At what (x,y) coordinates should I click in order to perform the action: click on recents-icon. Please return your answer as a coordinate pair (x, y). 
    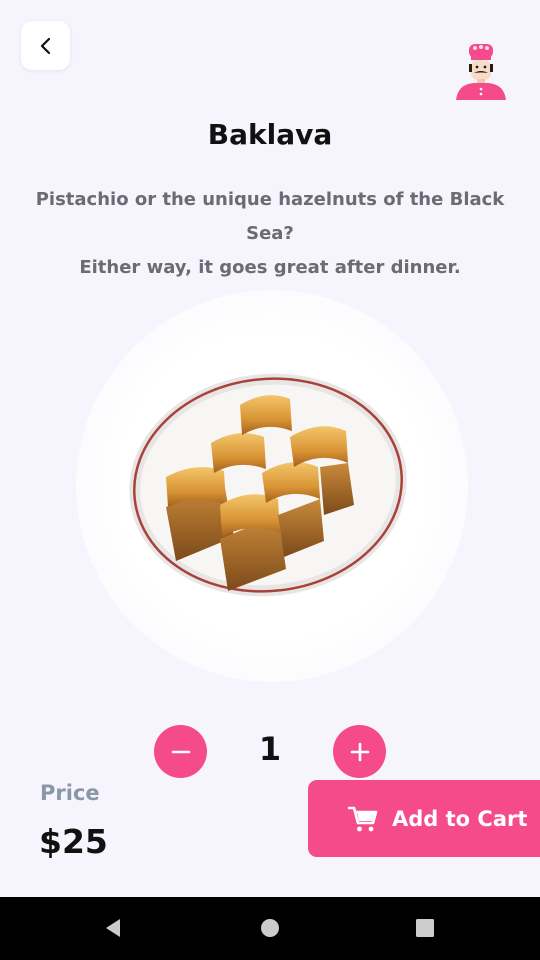
    Looking at the image, I should click on (425, 928).